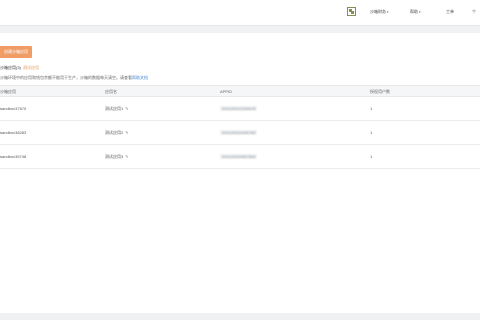 Image resolution: width=480 pixels, height=320 pixels. I want to click on app-name: 测试应用2, so click(114, 132).